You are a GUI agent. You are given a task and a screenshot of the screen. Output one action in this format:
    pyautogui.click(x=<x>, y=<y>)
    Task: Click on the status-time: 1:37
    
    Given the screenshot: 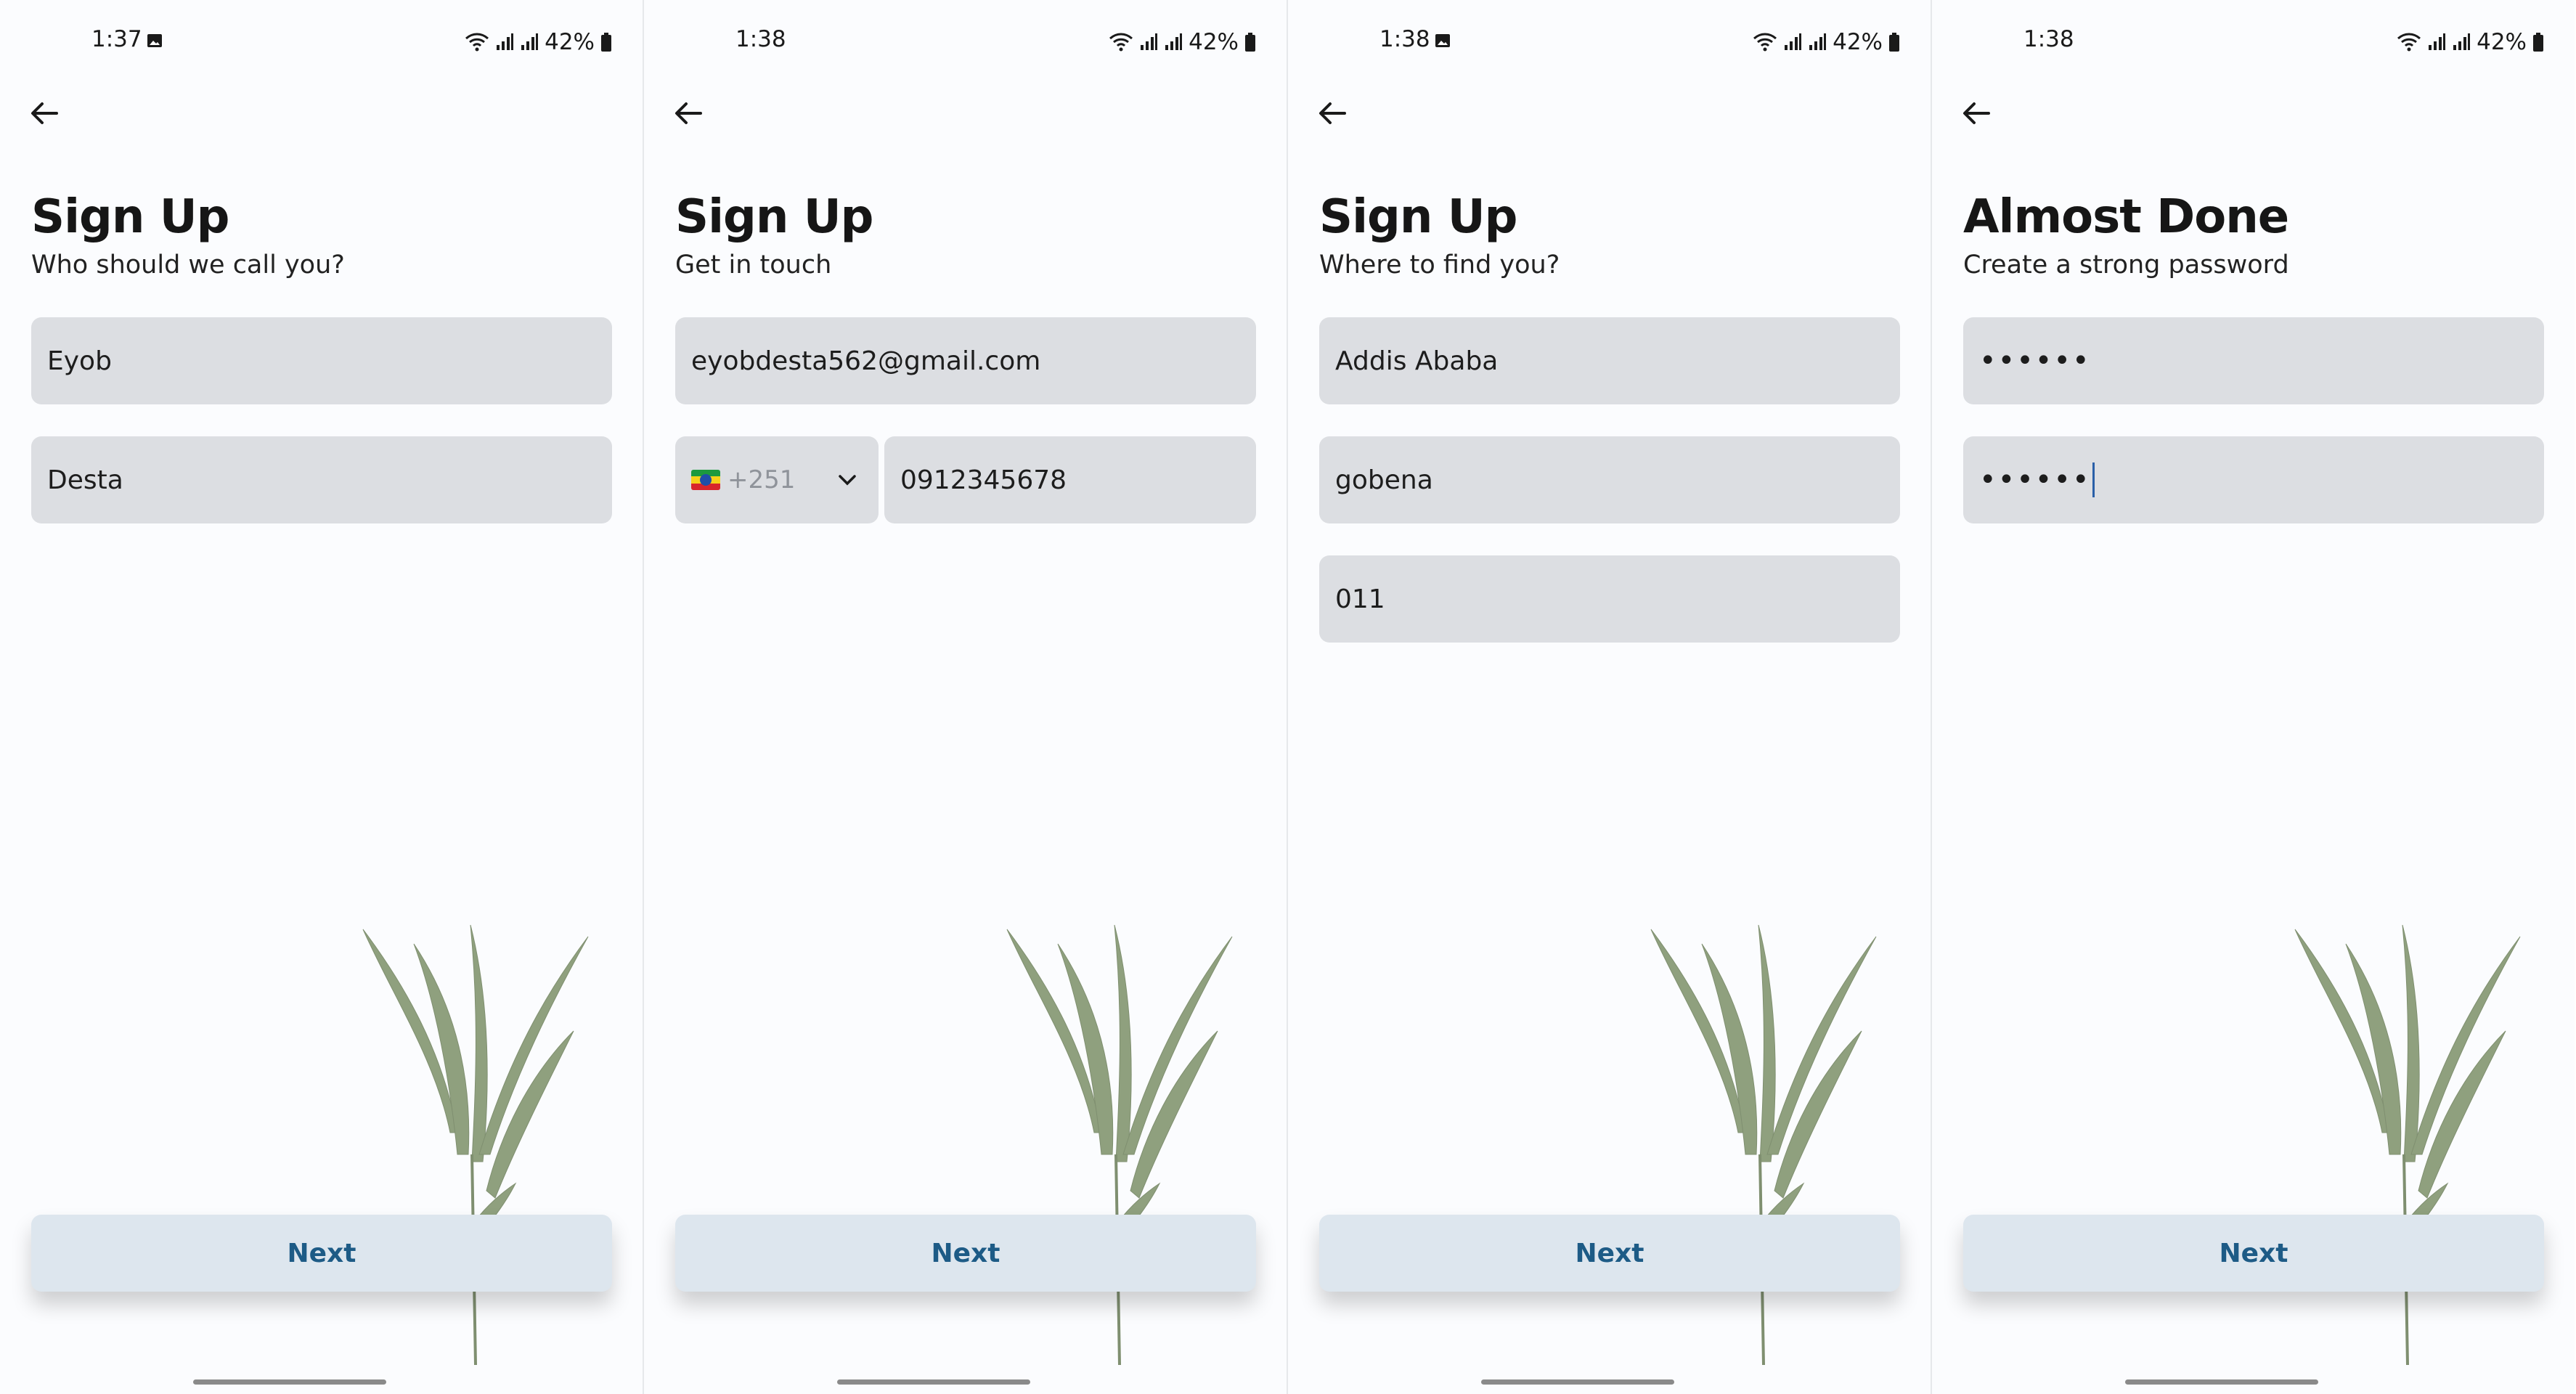 What is the action you would take?
    pyautogui.click(x=116, y=39)
    